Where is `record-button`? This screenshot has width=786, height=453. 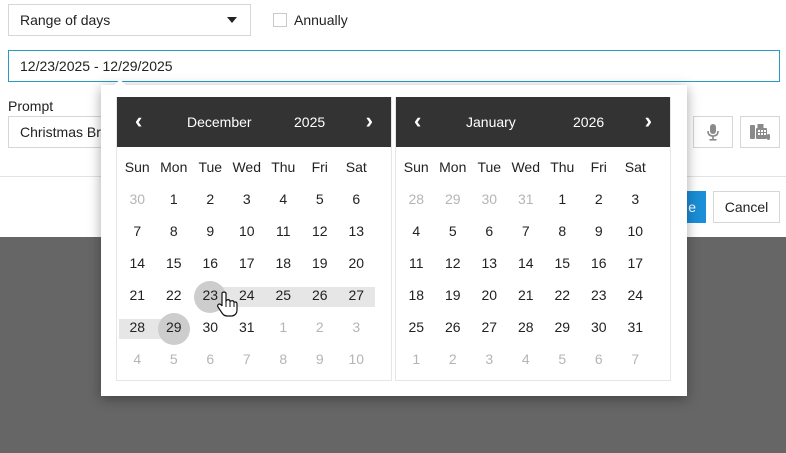
record-button is located at coordinates (713, 132).